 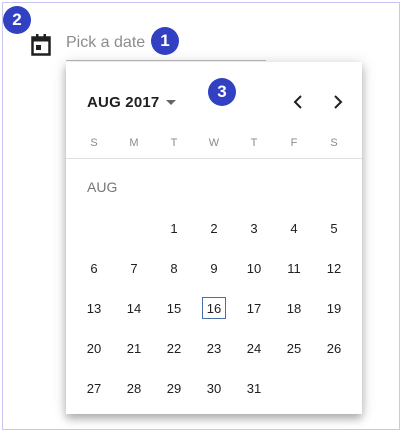 I want to click on day-number: 28, so click(x=134, y=388).